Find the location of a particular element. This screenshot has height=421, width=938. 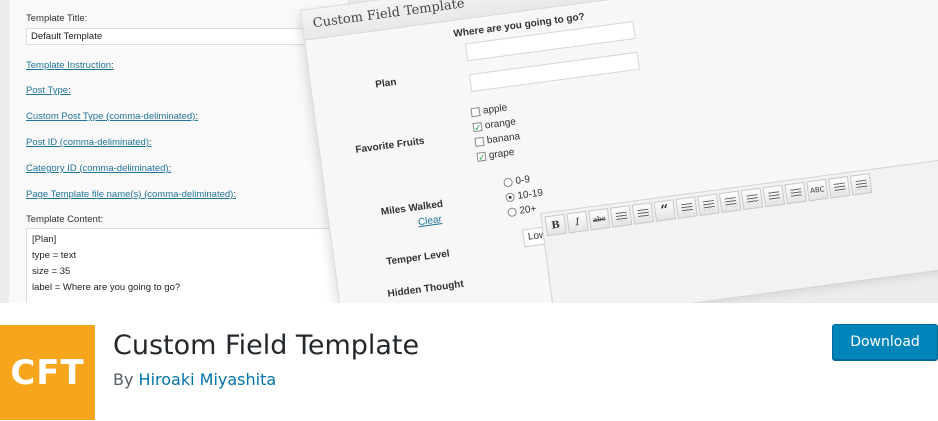

strikethrough-button: abc is located at coordinates (599, 219).